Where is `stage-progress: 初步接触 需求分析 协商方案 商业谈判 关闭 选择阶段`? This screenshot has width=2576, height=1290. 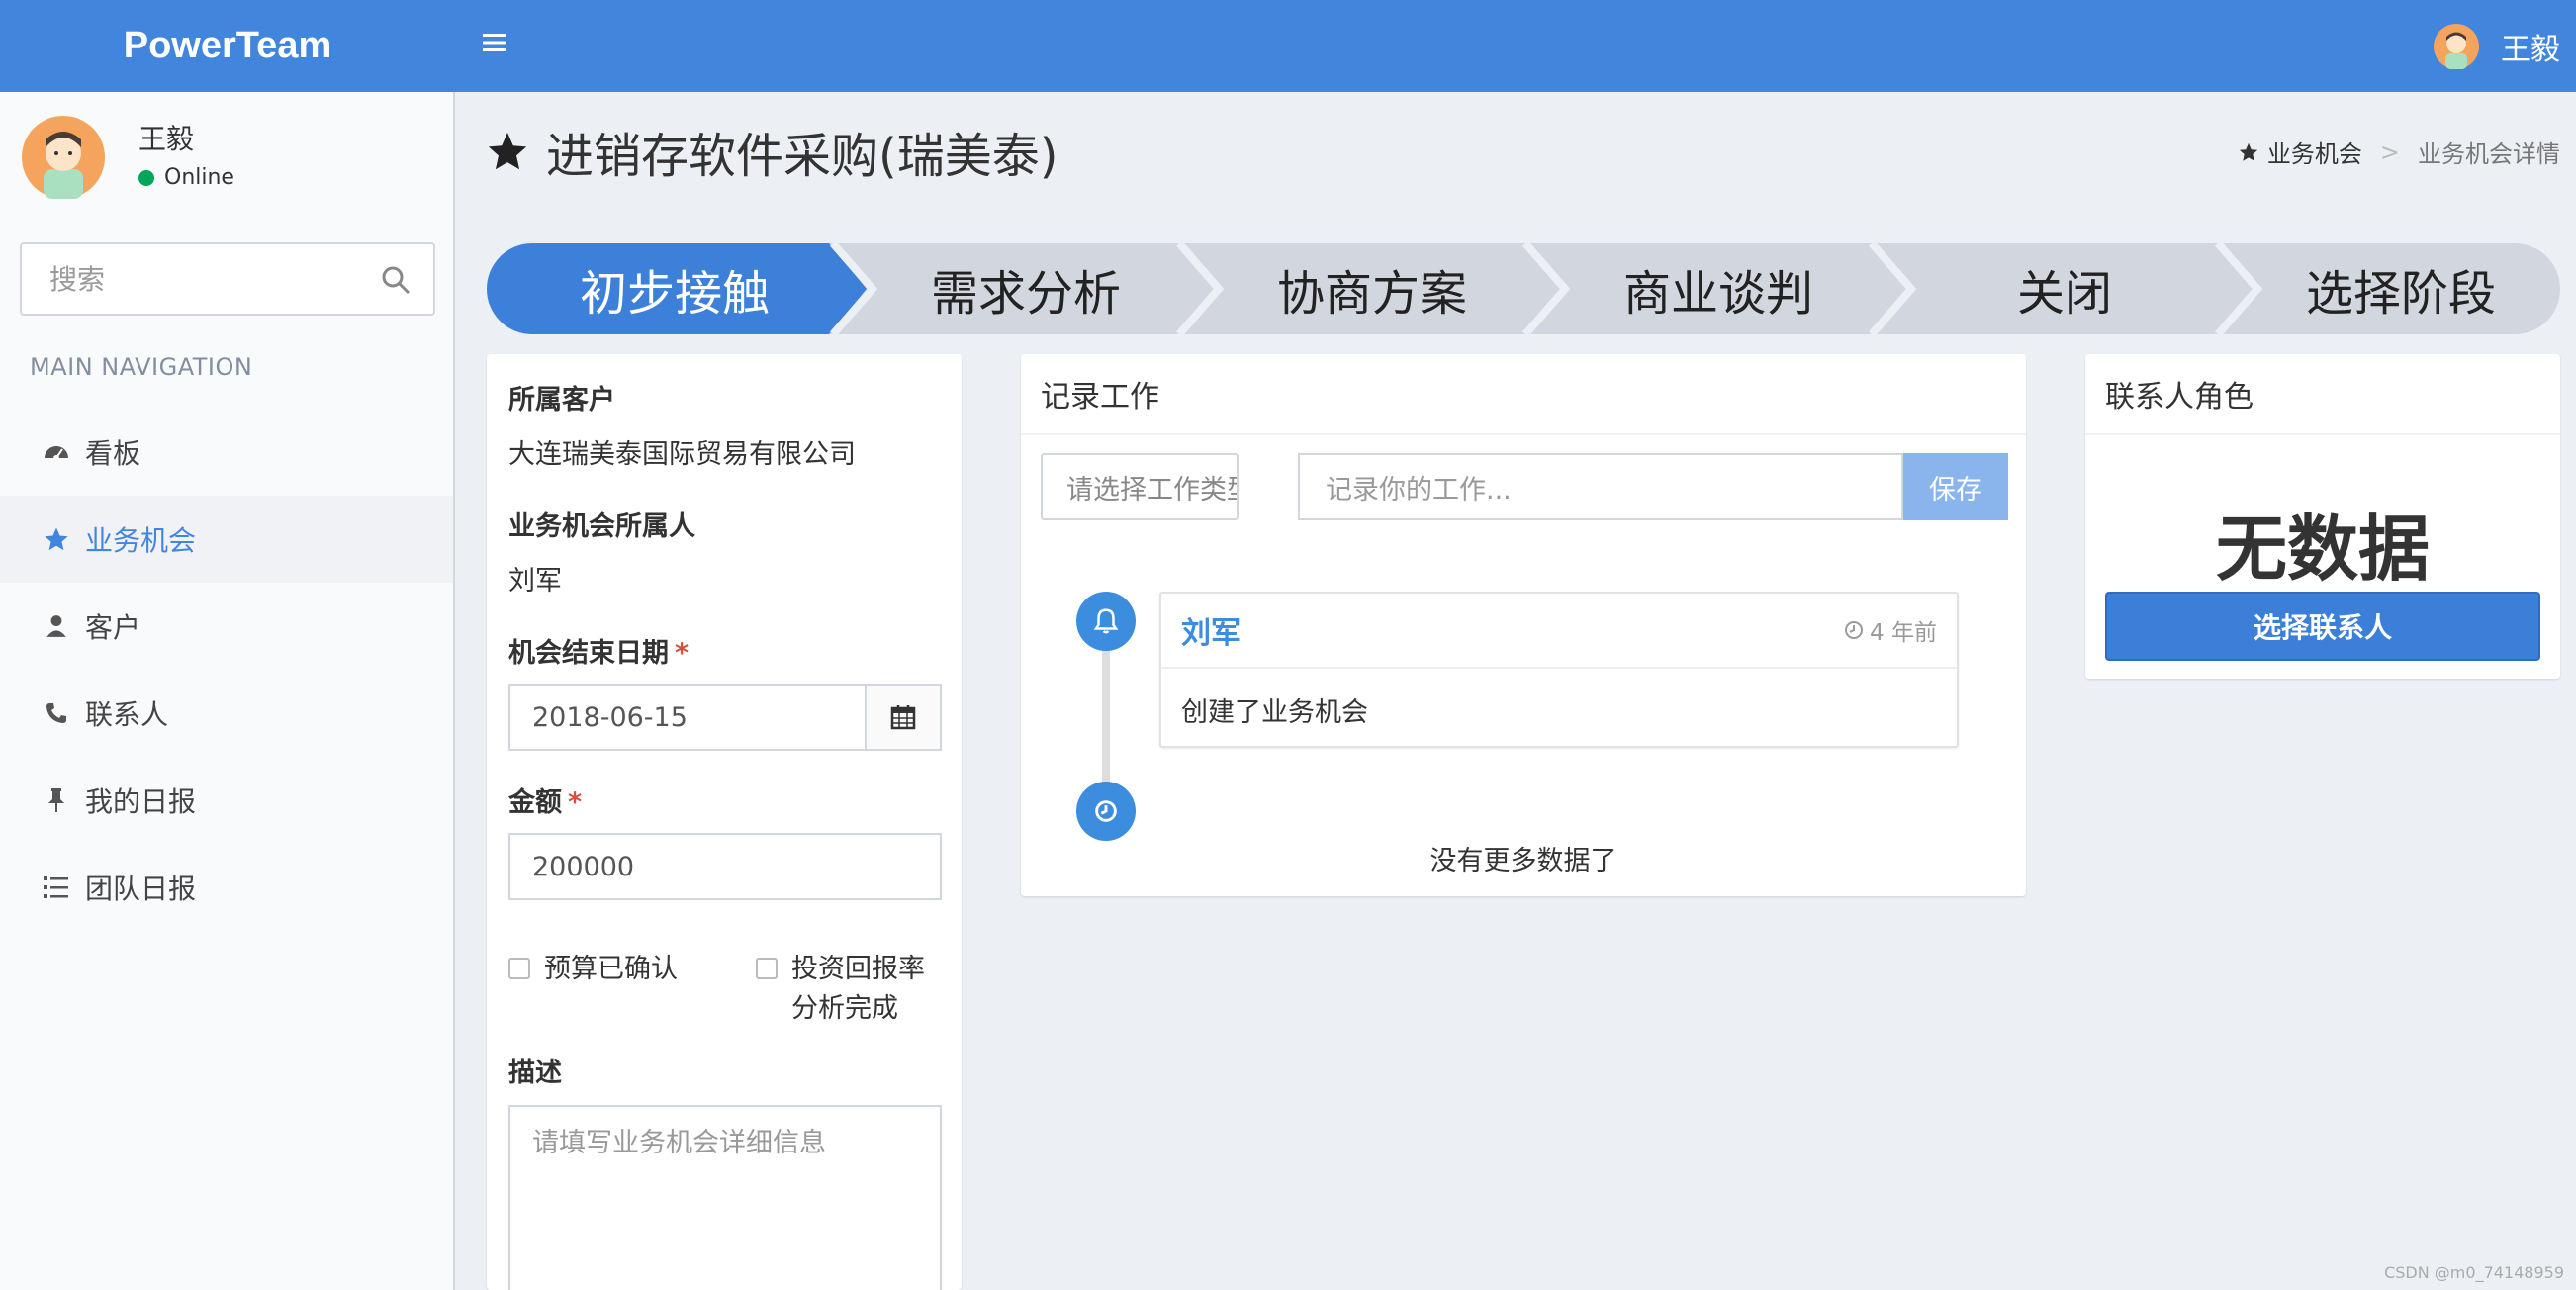 stage-progress: 初步接触 需求分析 协商方案 商业谈判 关闭 选择阶段 is located at coordinates (1523, 288).